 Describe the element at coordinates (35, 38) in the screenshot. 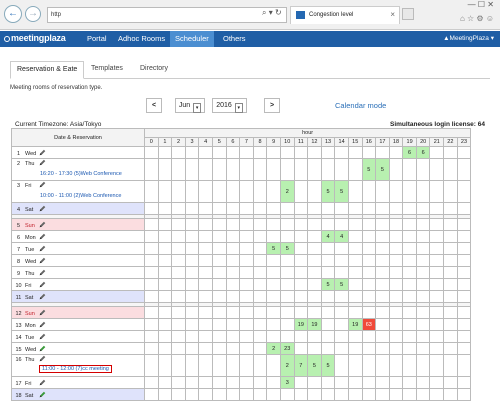

I see `app-logo: meetingplaza` at that location.